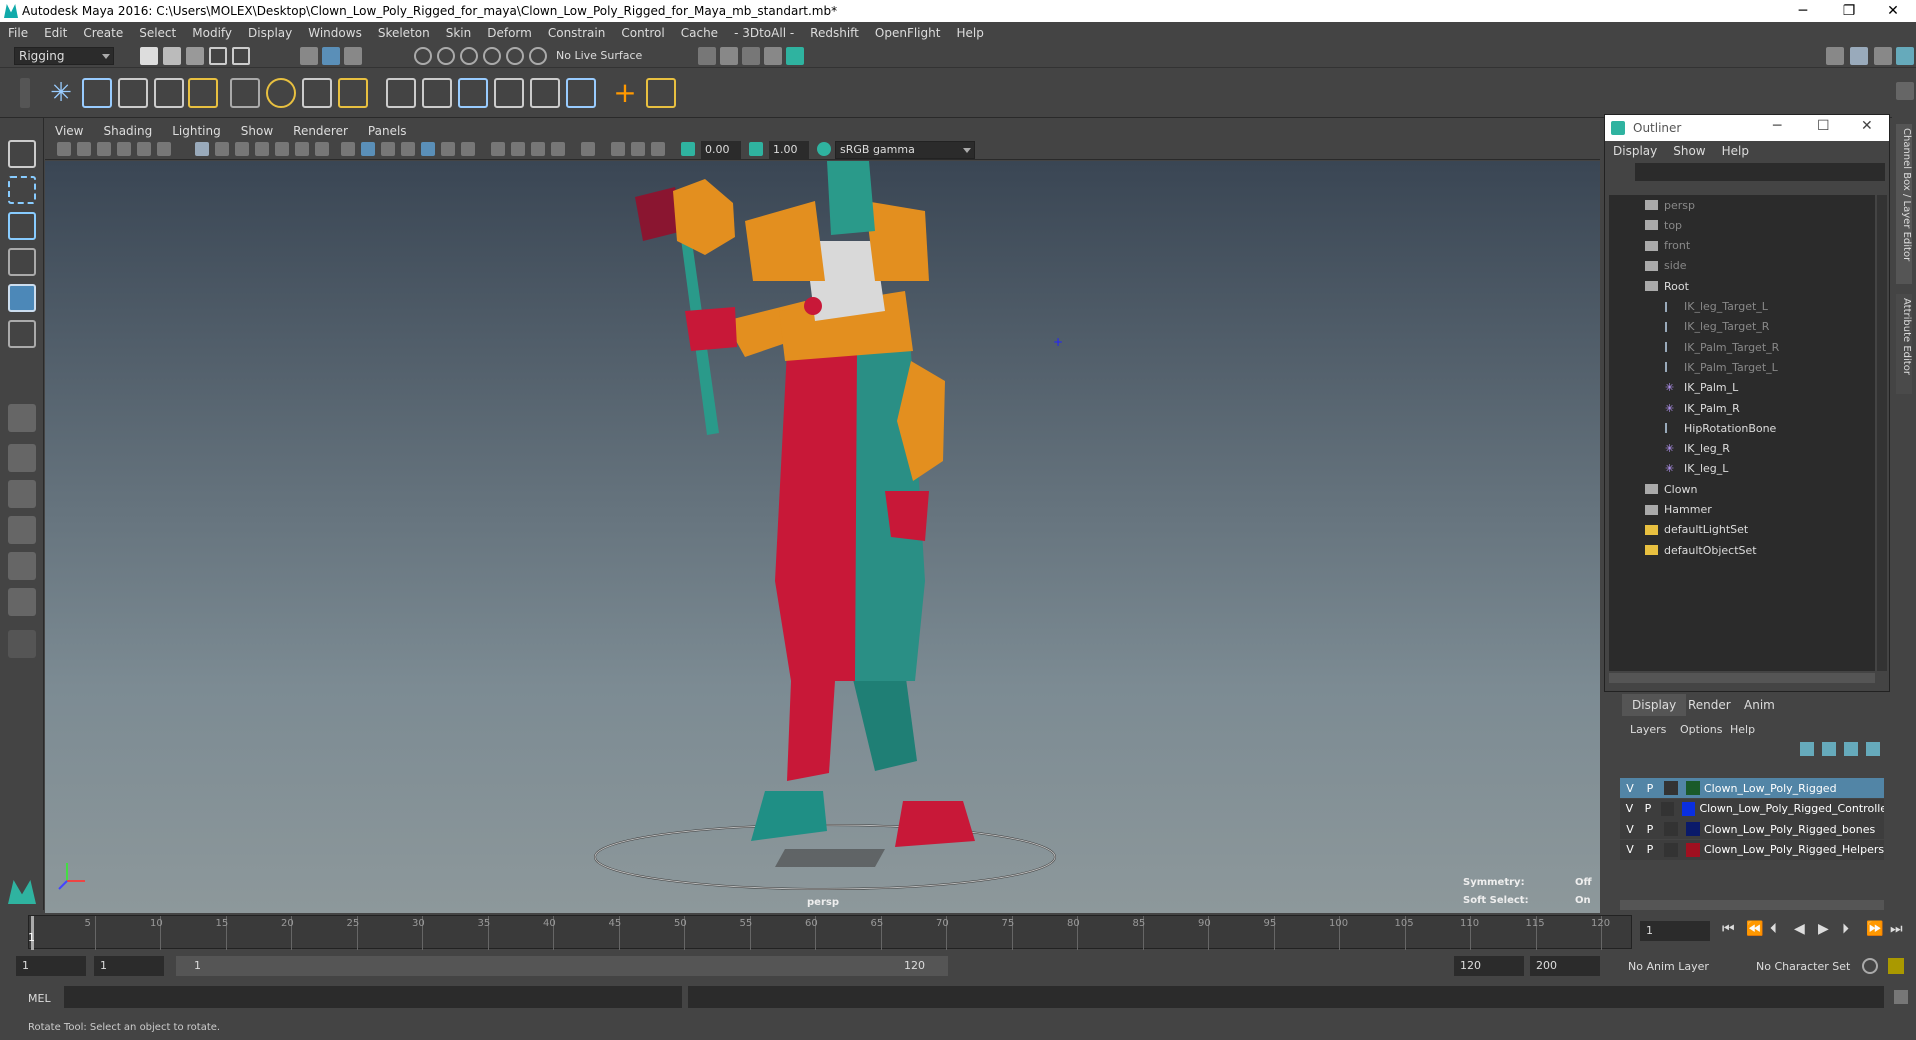 Image resolution: width=1916 pixels, height=1040 pixels. Describe the element at coordinates (1635, 151) in the screenshot. I see `outliner-menu-0: Display` at that location.